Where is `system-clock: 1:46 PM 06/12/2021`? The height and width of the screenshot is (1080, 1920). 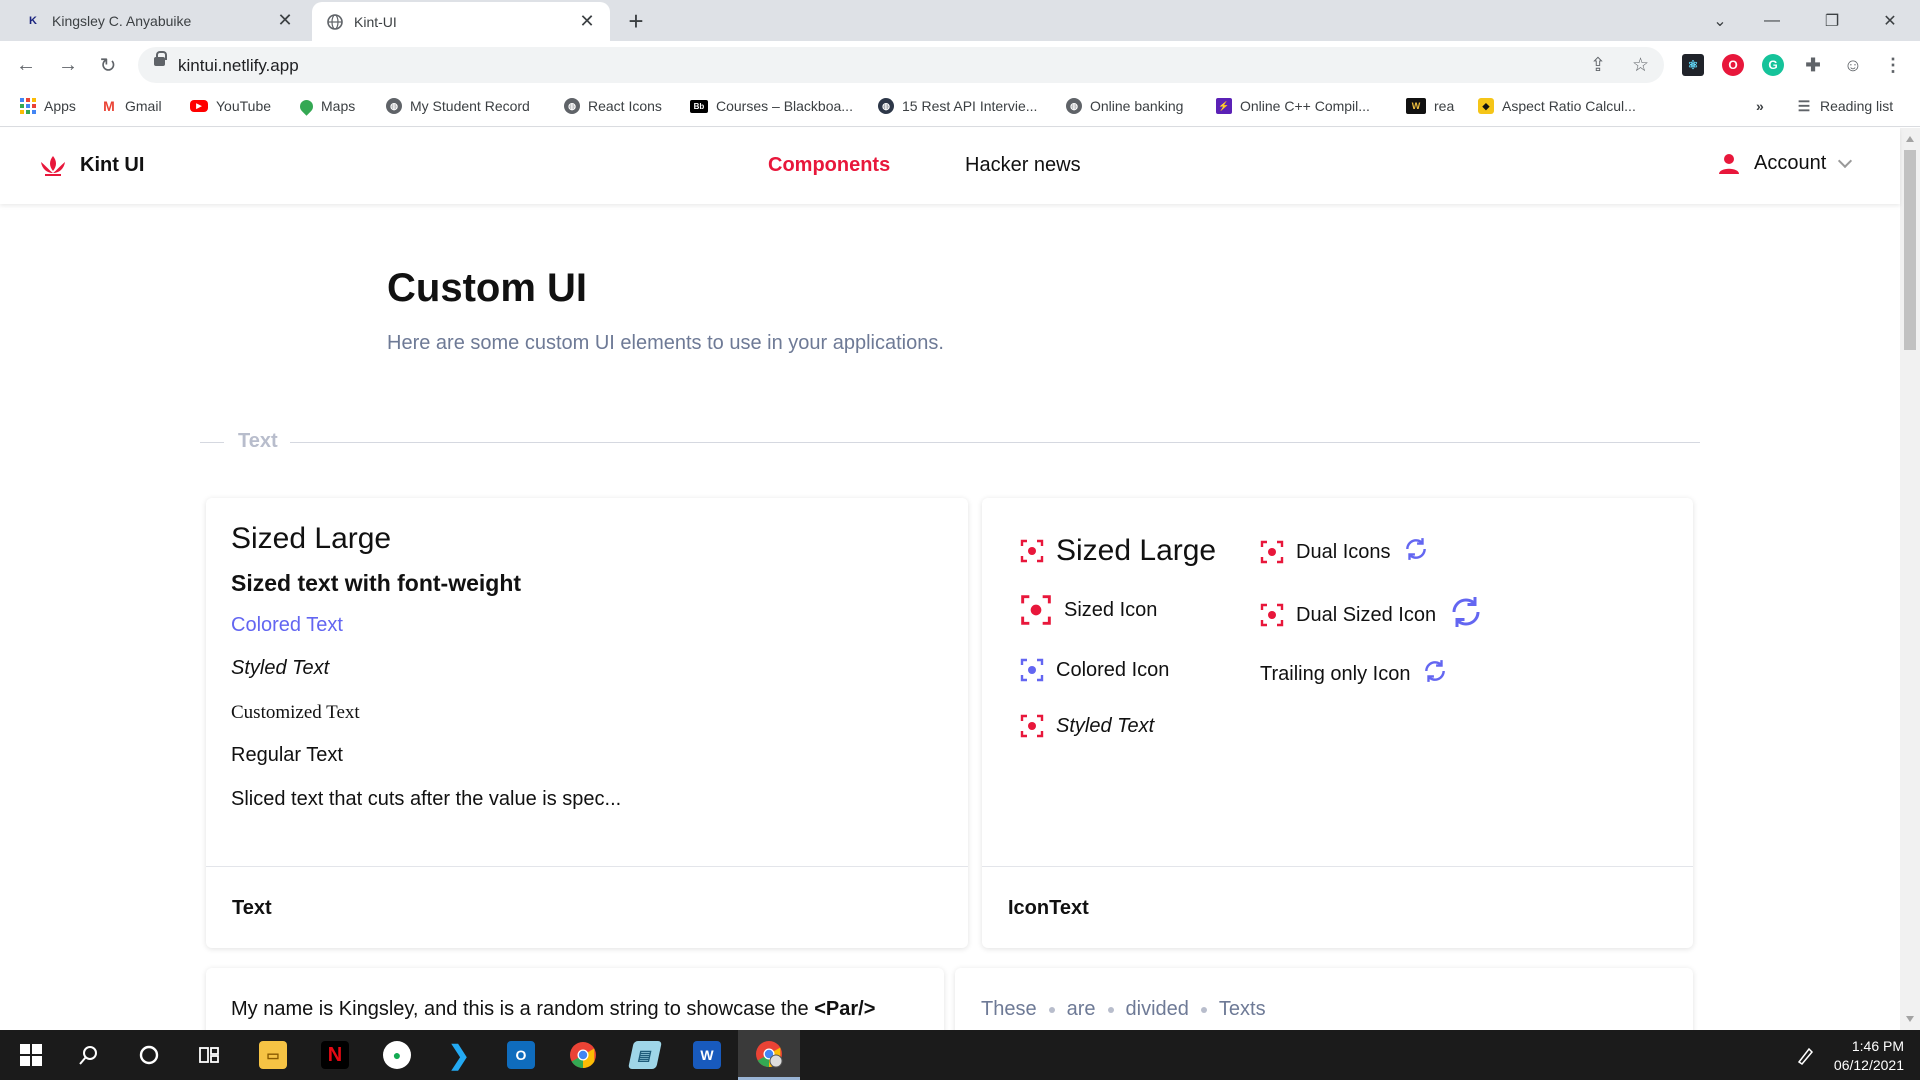
system-clock: 1:46 PM 06/12/2021 is located at coordinates (1869, 1056).